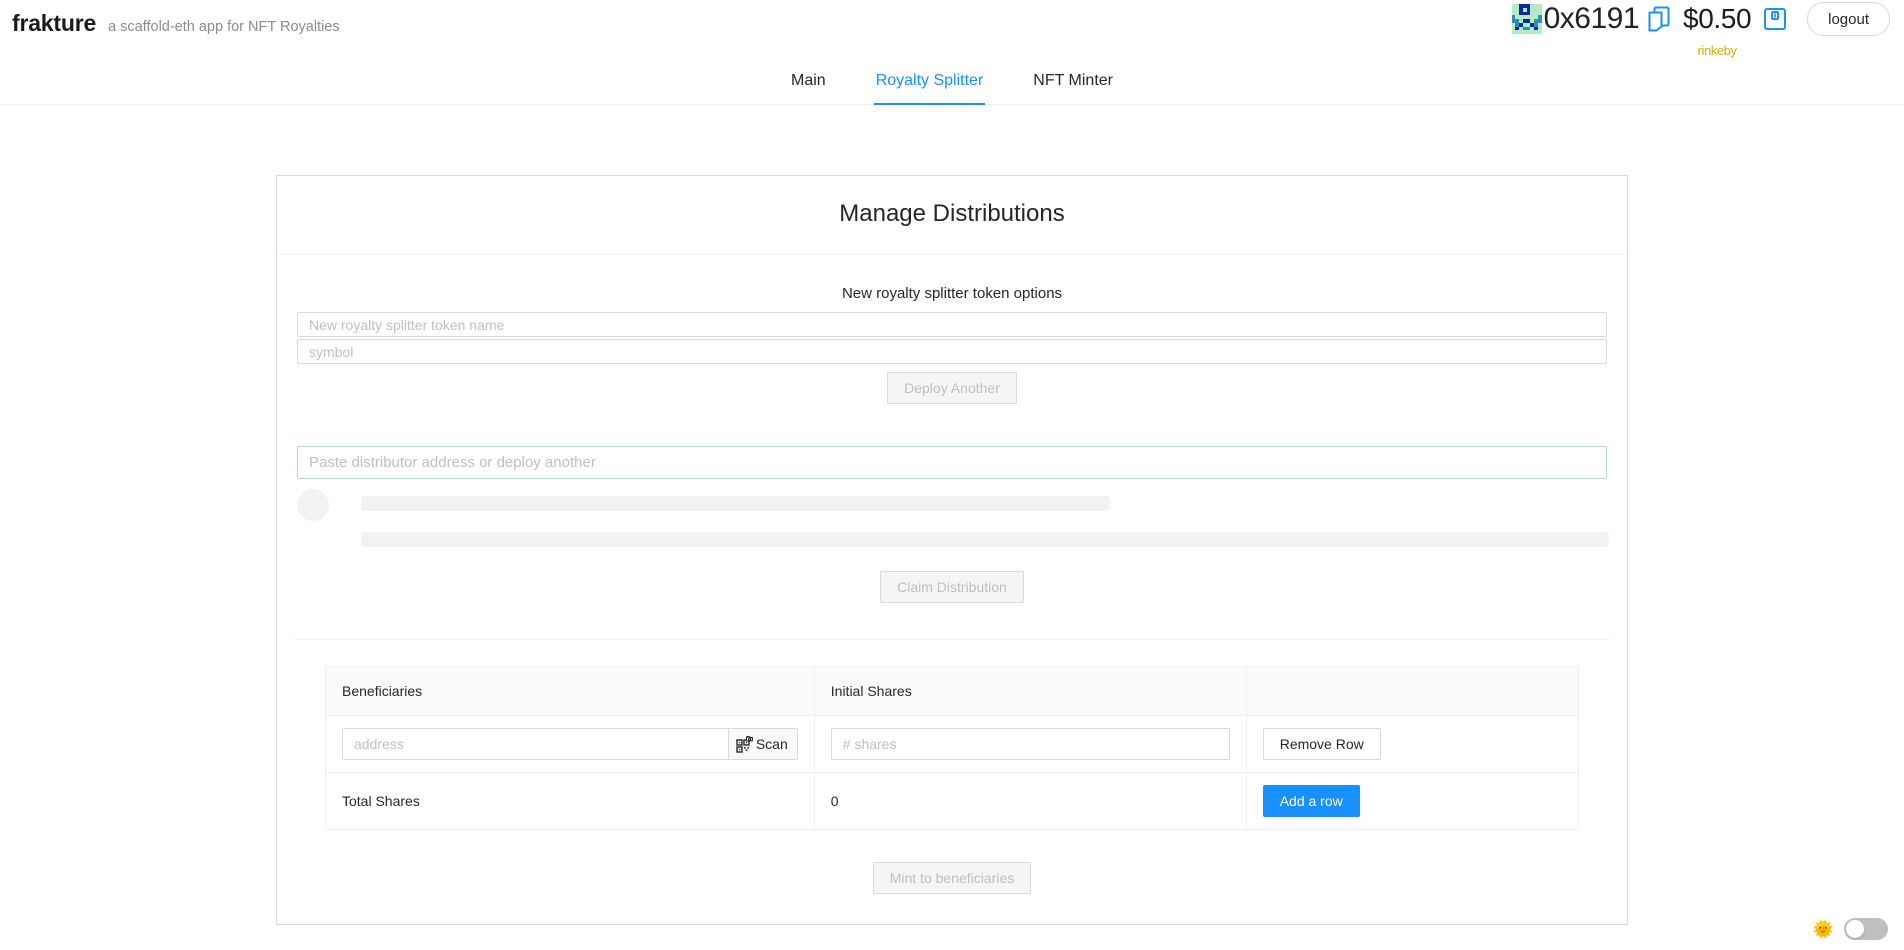 The image size is (1904, 950). I want to click on deploy-row: Deploy Another, so click(952, 388).